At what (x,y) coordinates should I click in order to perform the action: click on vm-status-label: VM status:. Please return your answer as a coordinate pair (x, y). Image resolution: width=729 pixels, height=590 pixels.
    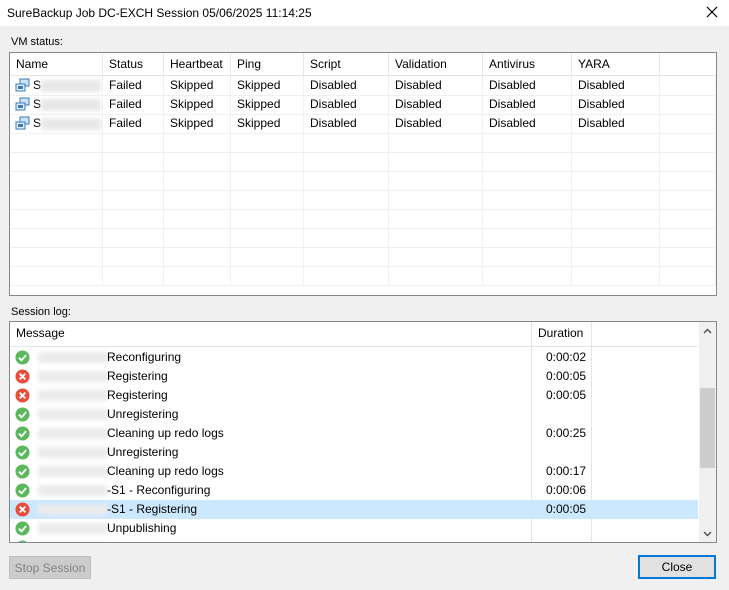
    Looking at the image, I should click on (37, 42).